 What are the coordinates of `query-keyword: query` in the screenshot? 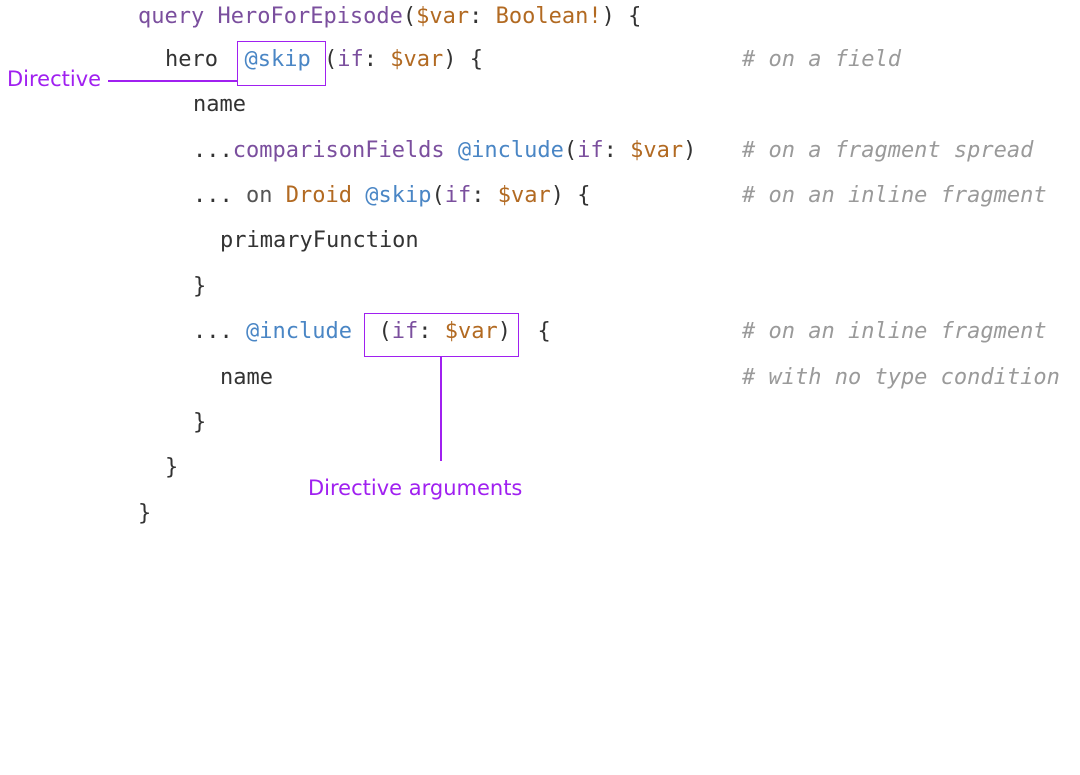 It's located at (171, 16).